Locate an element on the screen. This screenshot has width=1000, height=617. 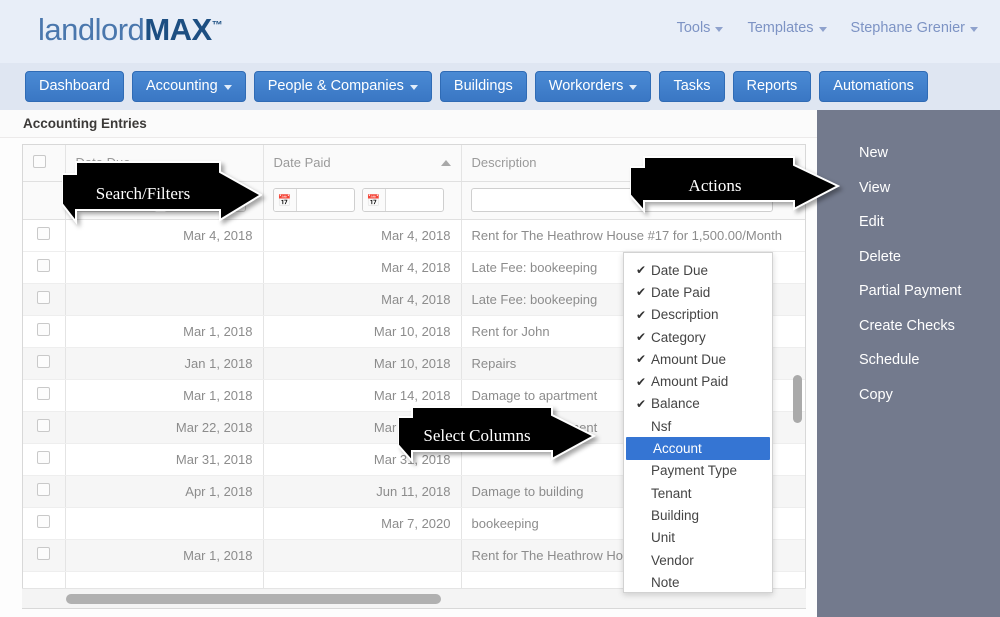
page-title: Accounting Entries is located at coordinates (85, 123).